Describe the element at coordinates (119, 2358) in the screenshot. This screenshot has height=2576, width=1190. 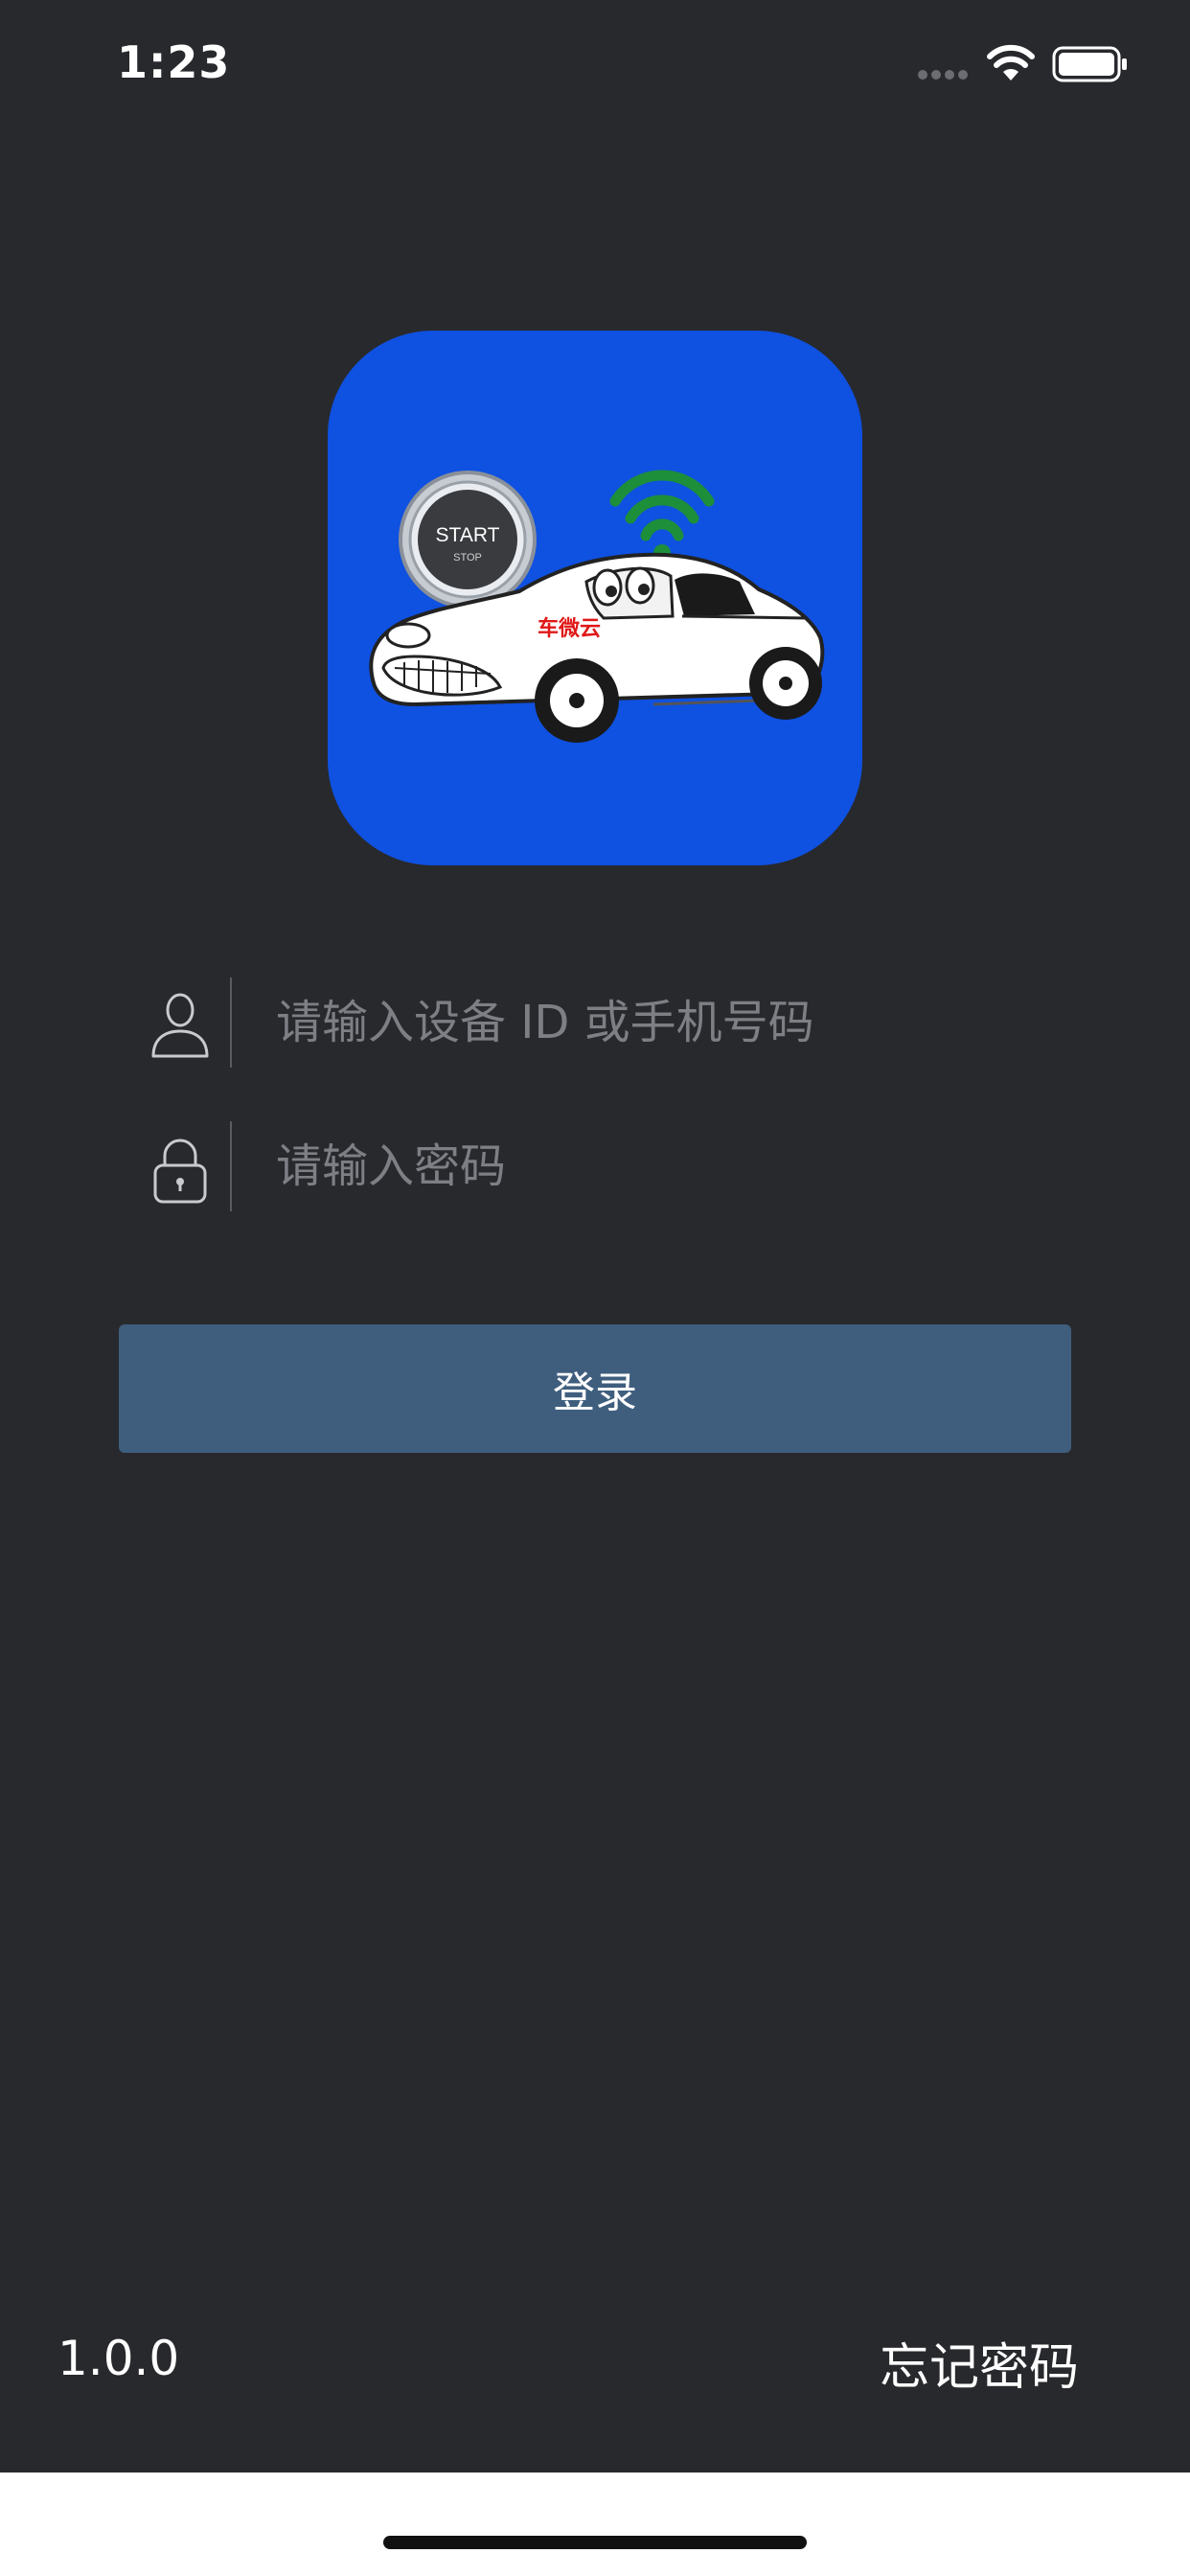
I see `version-label: 1.0.0` at that location.